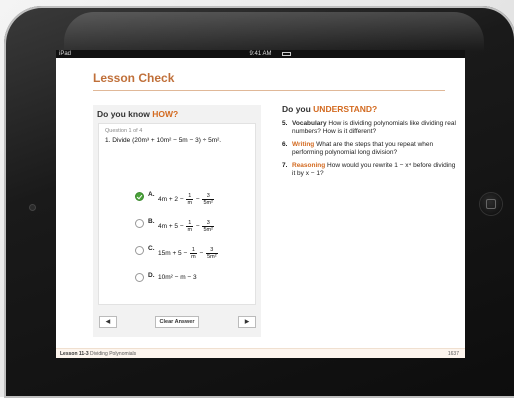 This screenshot has height=398, width=514. What do you see at coordinates (172, 227) in the screenshot?
I see `expr-lead: 4m + 5 −` at bounding box center [172, 227].